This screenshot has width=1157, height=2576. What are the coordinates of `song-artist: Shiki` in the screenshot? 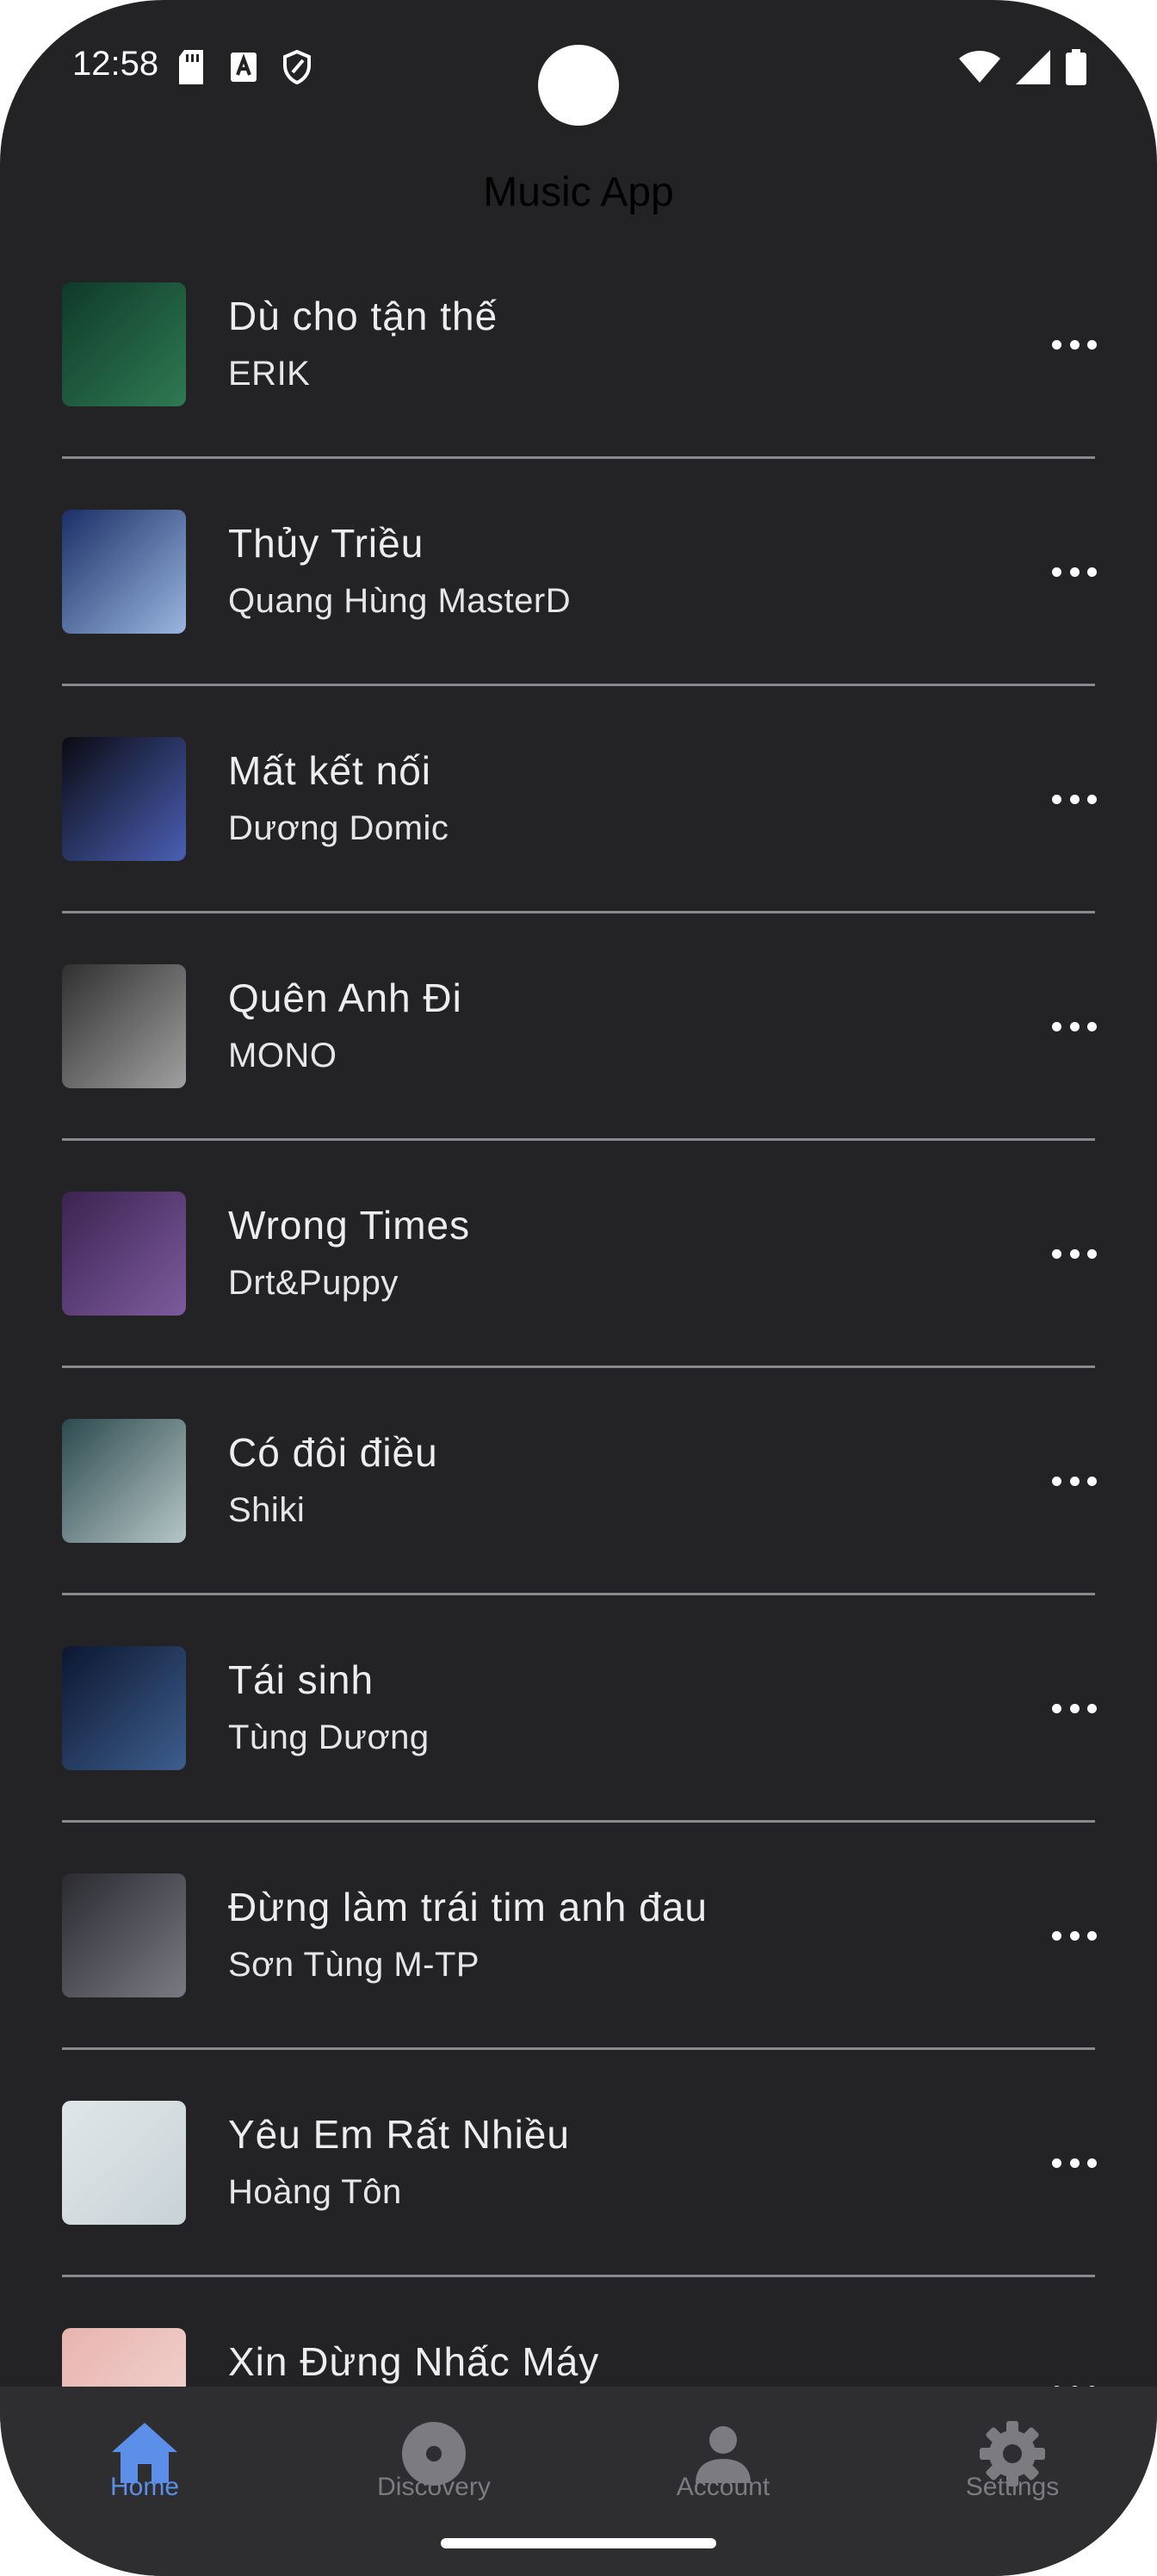 It's located at (267, 1510).